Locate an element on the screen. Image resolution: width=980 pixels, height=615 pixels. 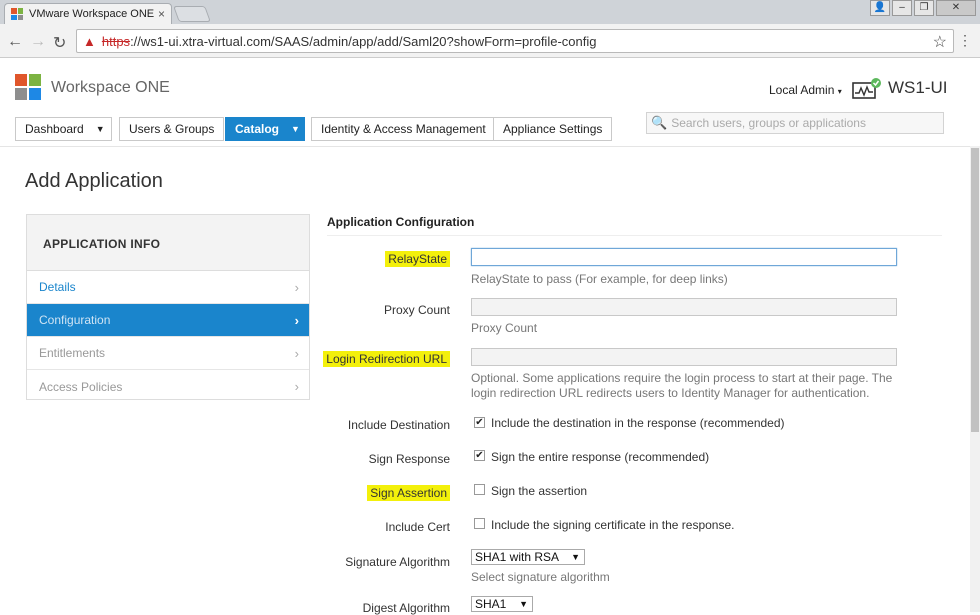
browser-tab-strip: VMware Workspace ONE × 👤 – ❐ ✕ is located at coordinates (490, 12).